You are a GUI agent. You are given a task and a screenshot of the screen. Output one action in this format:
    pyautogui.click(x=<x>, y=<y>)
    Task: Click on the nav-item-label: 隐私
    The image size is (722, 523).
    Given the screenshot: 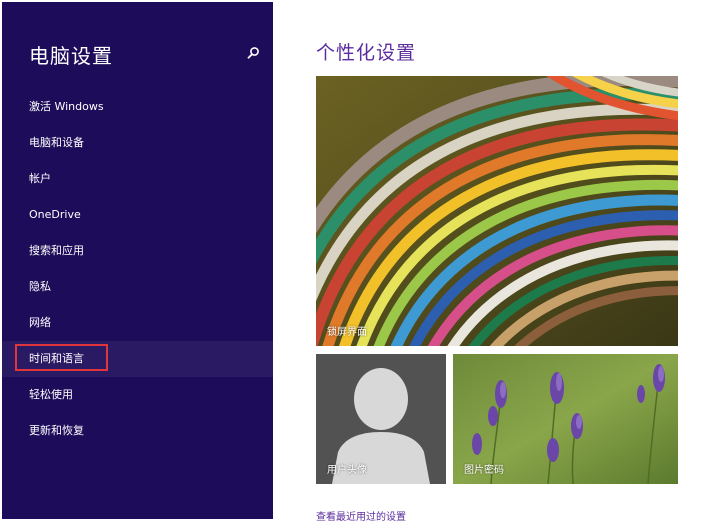 What is the action you would take?
    pyautogui.click(x=40, y=286)
    